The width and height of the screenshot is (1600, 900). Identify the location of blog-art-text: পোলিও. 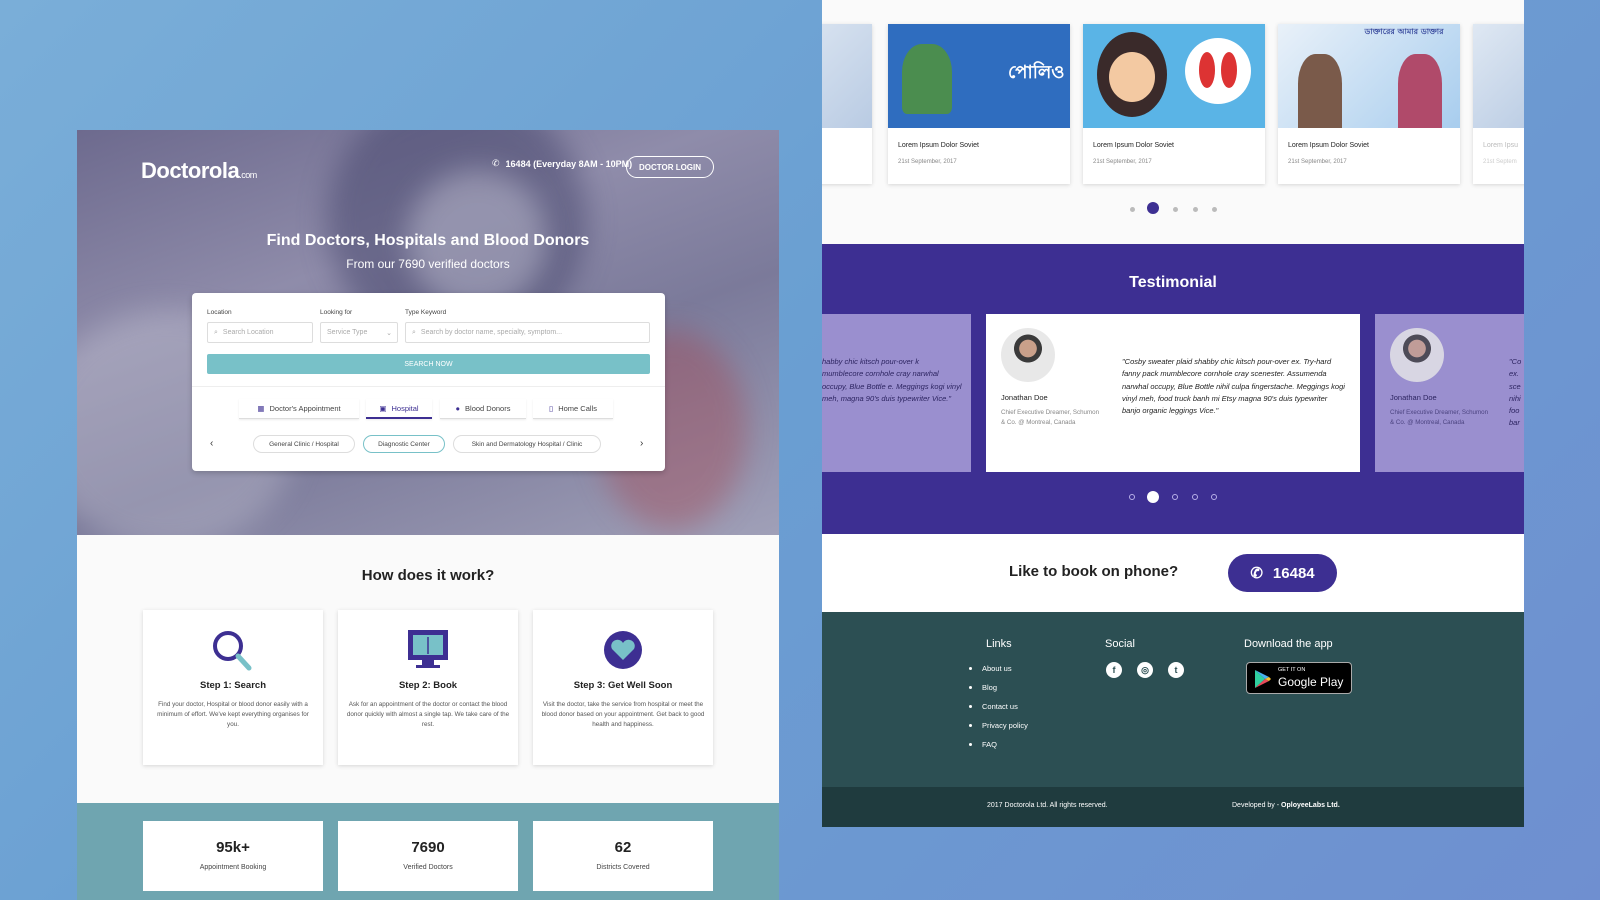
(1036, 72).